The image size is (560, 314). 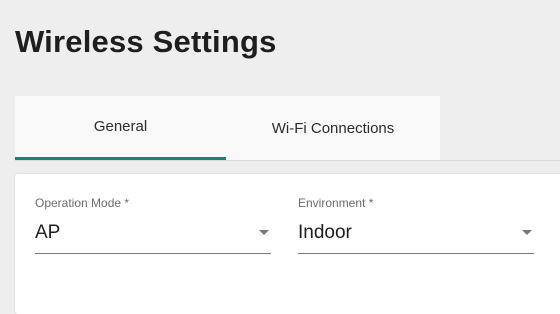 I want to click on tab-wifi-connections: Wi-Fi Connections, so click(x=333, y=128).